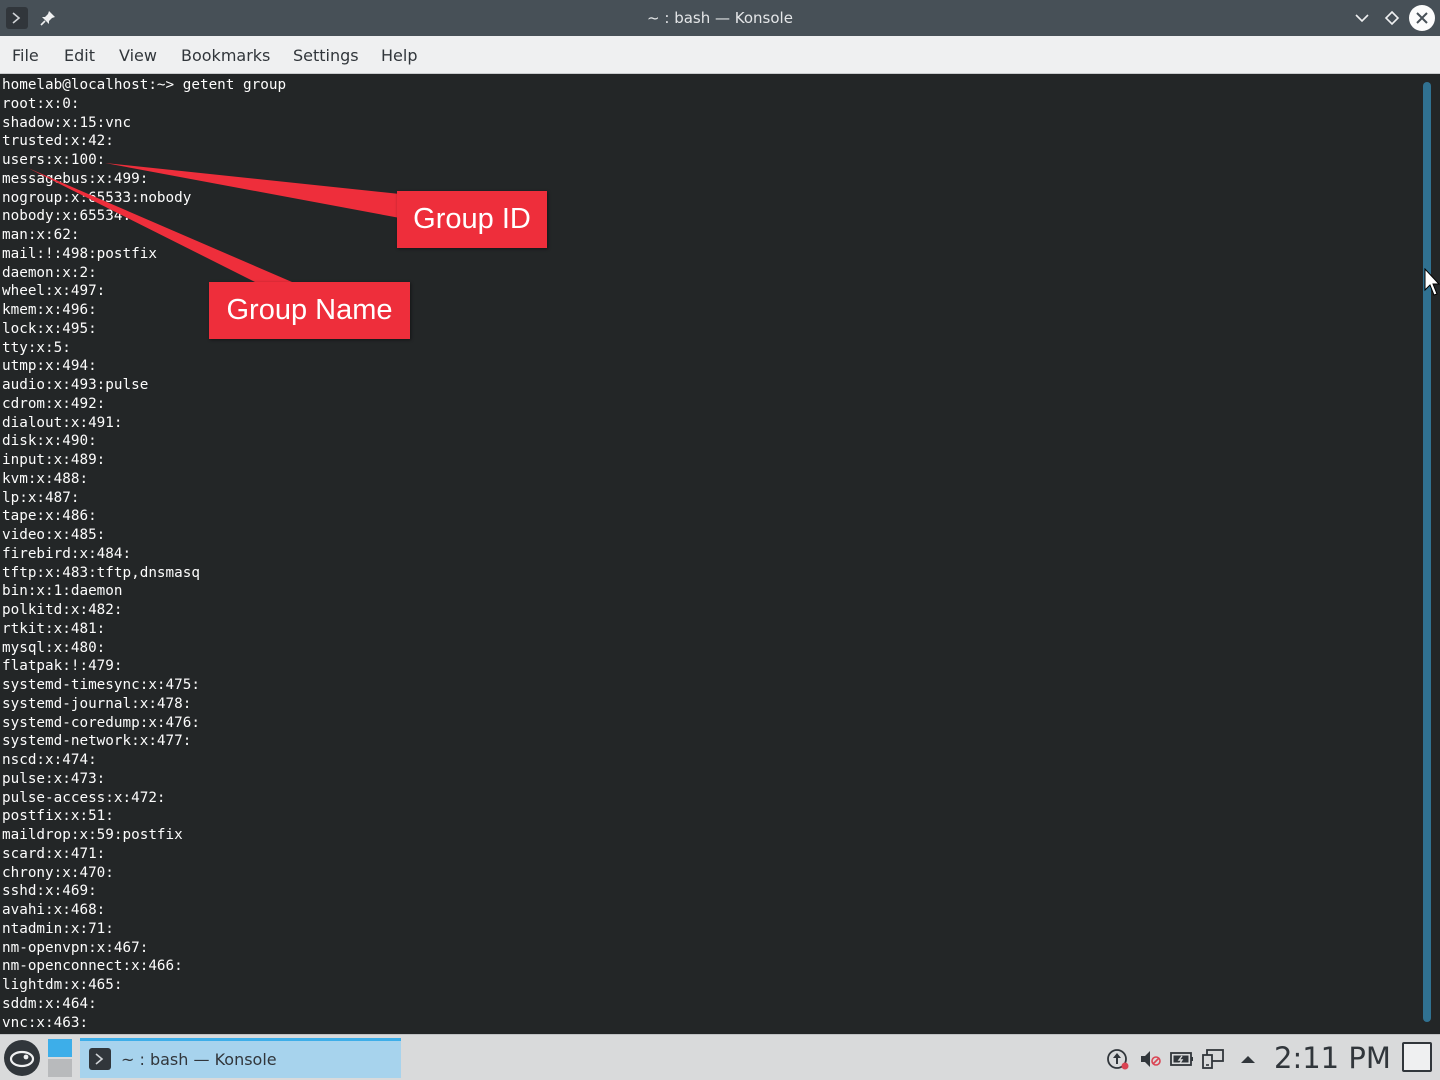 The height and width of the screenshot is (1080, 1440). I want to click on tray-expand-arrow-icon, so click(1248, 1059).